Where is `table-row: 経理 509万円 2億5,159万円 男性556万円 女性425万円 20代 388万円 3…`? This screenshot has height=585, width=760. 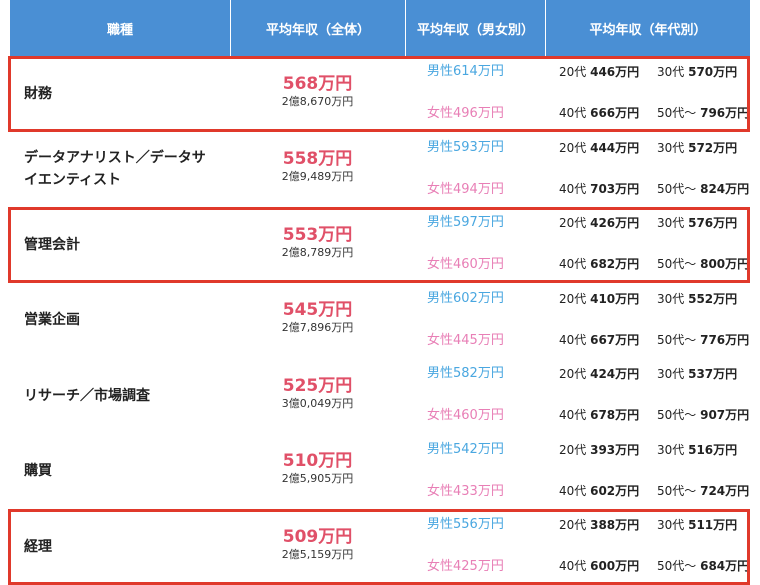
table-row: 経理 509万円 2億5,159万円 男性556万円 女性425万円 20代 388万円 3… is located at coordinates (380, 546).